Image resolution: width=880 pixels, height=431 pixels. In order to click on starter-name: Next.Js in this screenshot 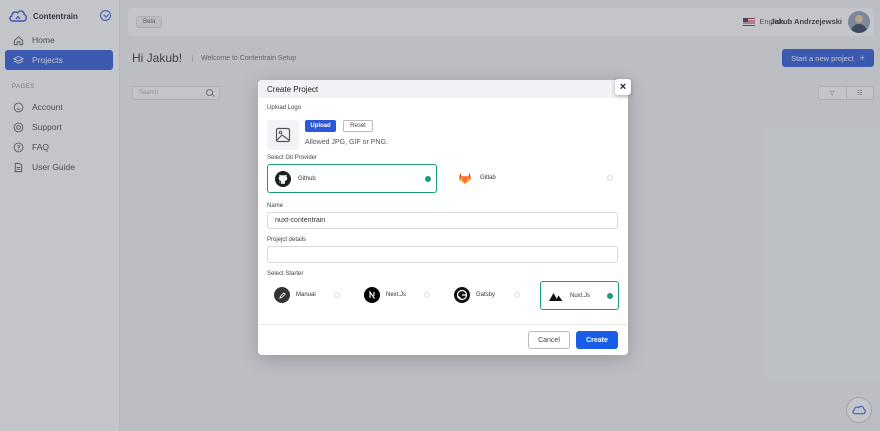, I will do `click(396, 295)`.